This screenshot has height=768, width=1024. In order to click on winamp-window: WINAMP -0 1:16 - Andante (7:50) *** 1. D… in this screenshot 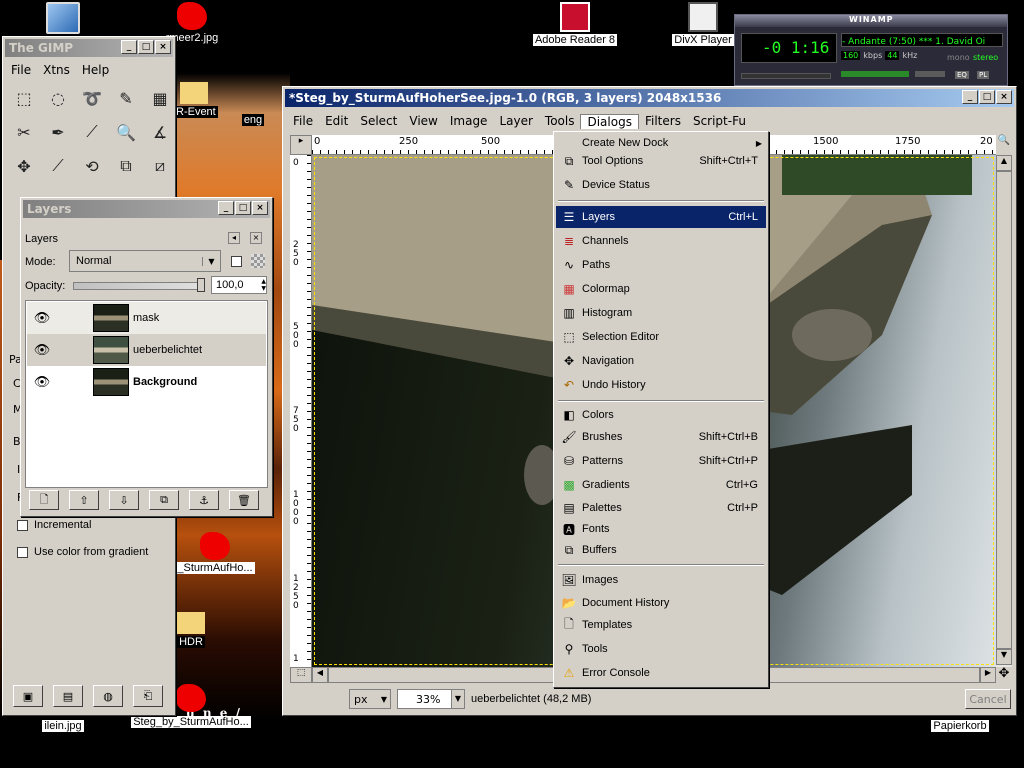, I will do `click(871, 50)`.